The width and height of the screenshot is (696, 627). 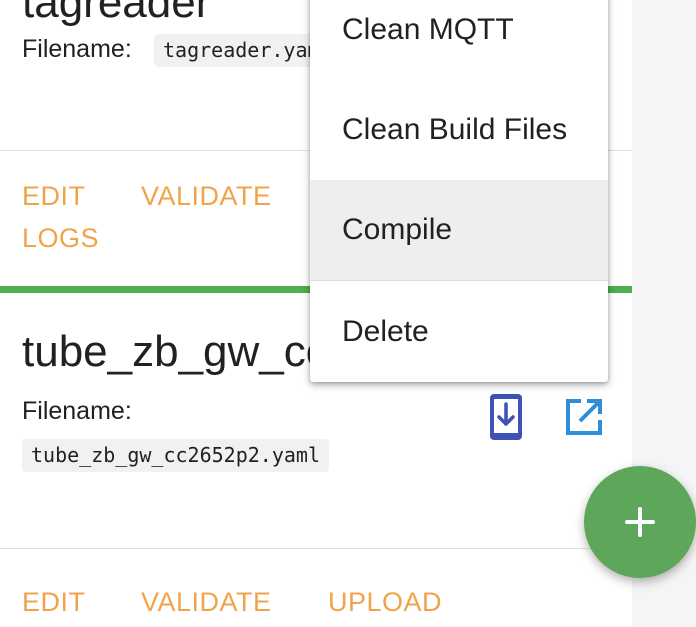 What do you see at coordinates (459, 230) in the screenshot?
I see `menu-item-compile: Compile` at bounding box center [459, 230].